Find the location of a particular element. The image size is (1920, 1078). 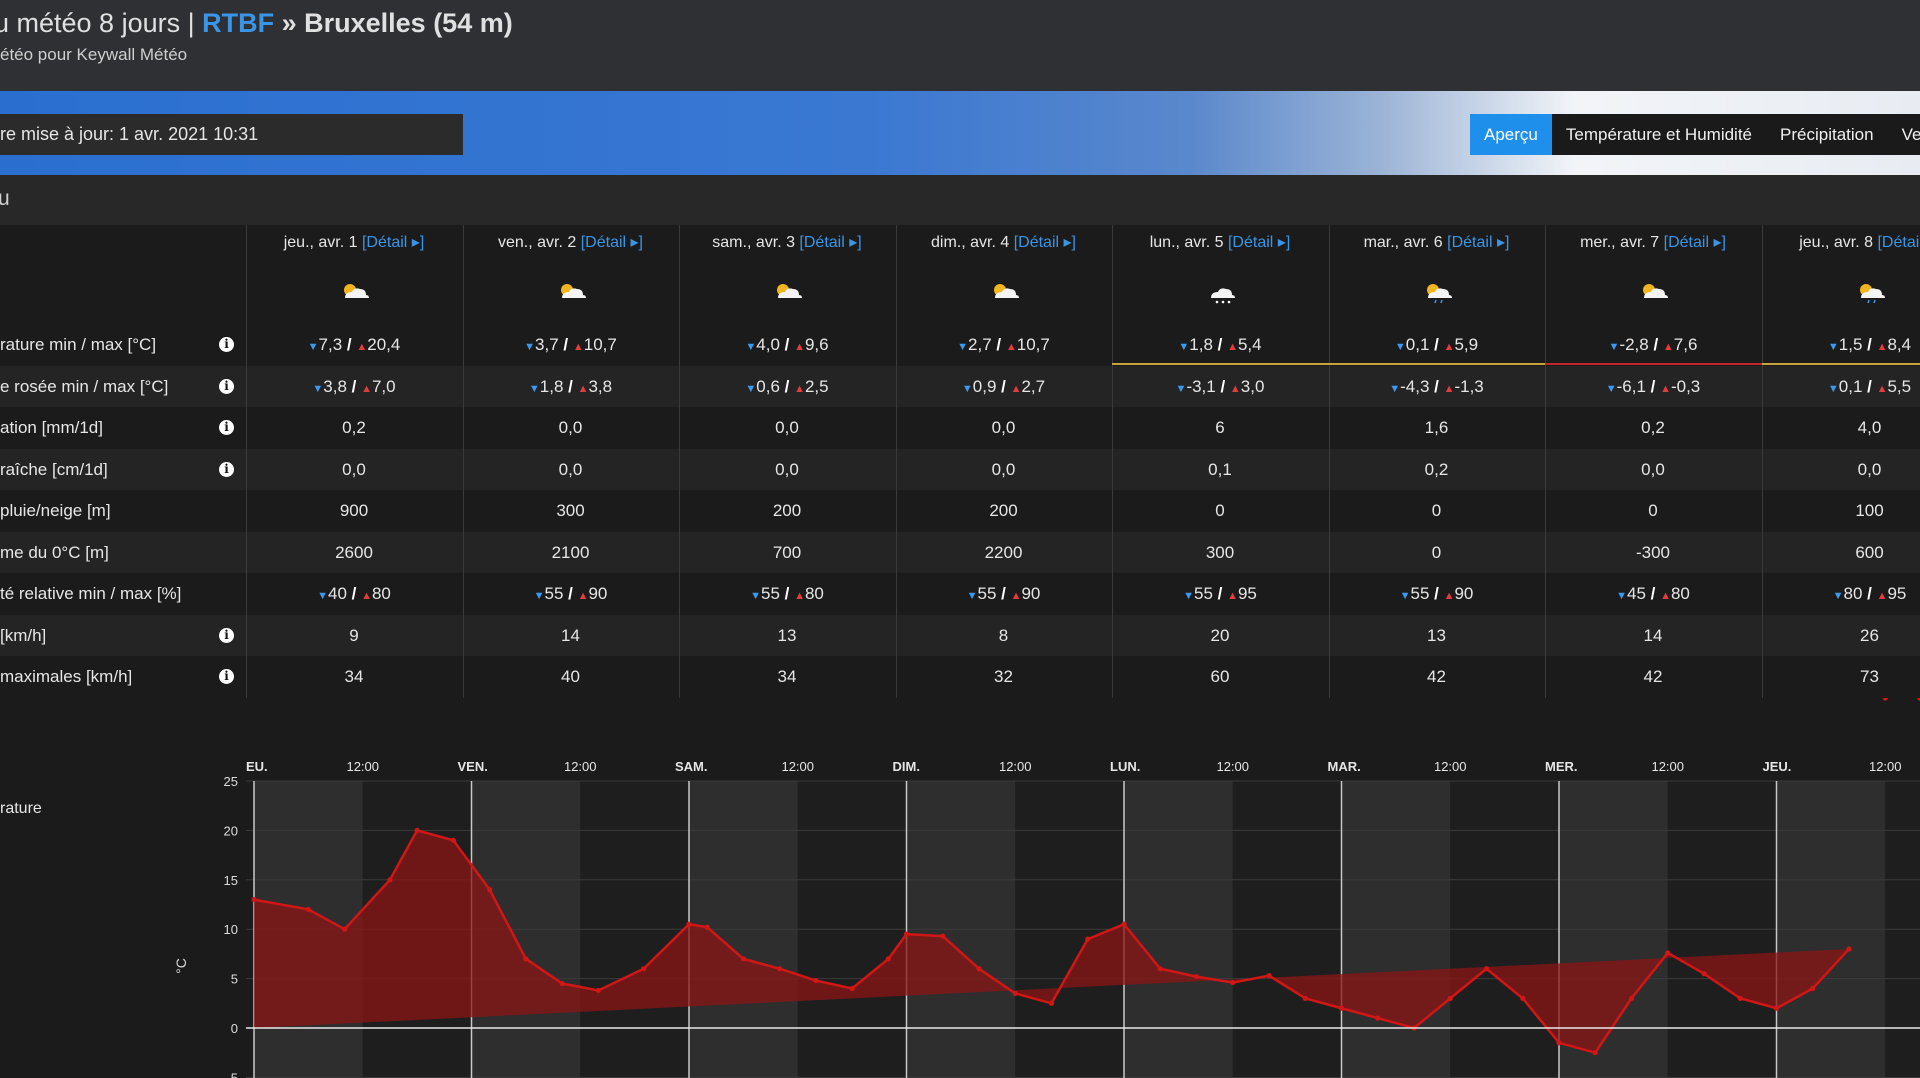

day-header: jeu., avr. 1 [Détail ▸] is located at coordinates (354, 242).